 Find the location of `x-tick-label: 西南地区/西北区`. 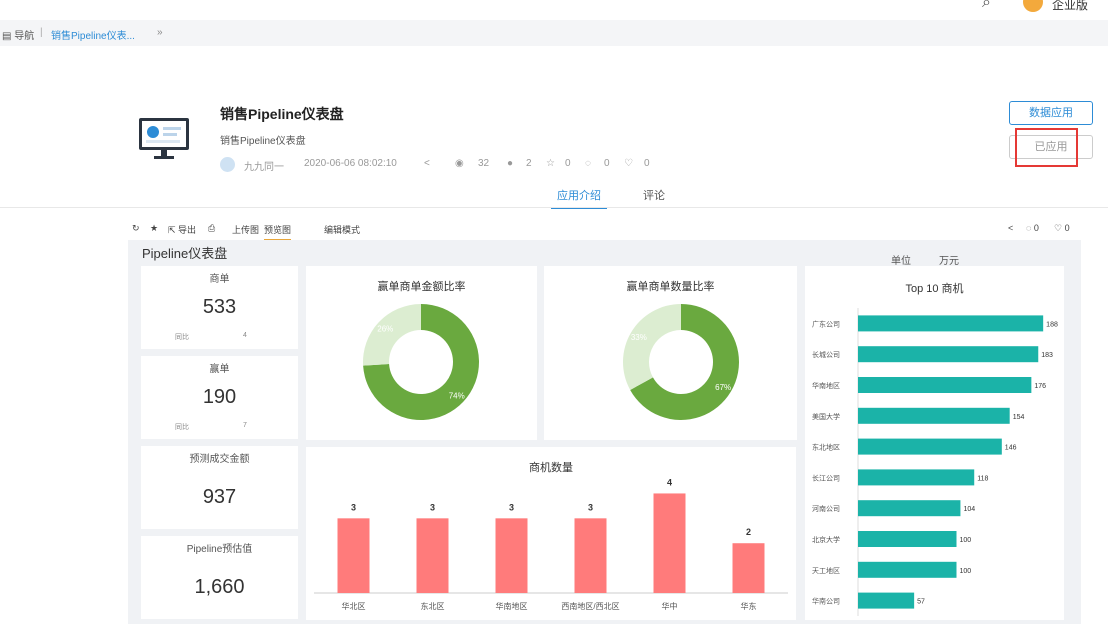

x-tick-label: 西南地区/西北区 is located at coordinates (590, 606).